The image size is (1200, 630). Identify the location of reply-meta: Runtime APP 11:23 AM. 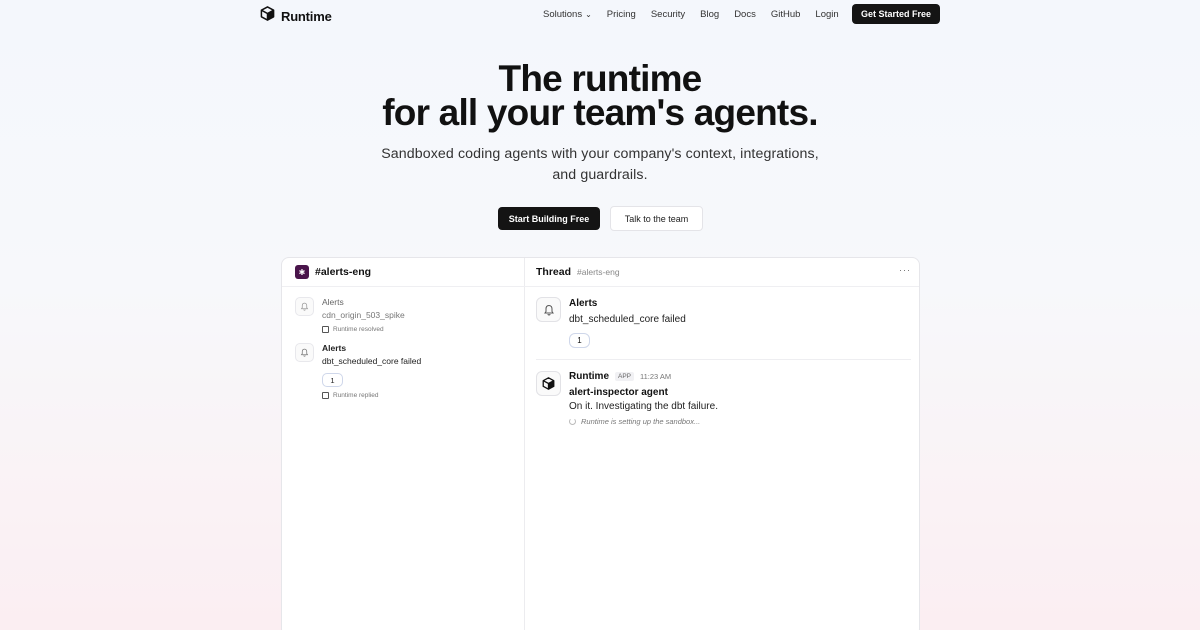
(643, 376).